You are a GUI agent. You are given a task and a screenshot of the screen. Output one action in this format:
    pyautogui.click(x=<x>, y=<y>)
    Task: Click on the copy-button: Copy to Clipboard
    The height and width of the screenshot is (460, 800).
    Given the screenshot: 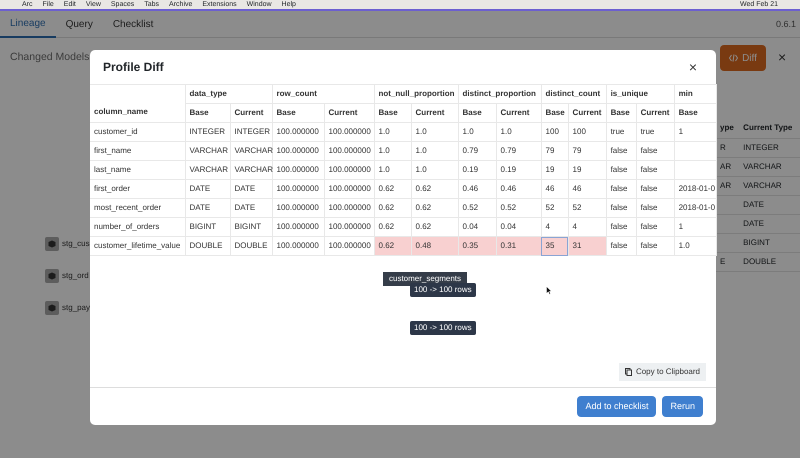 What is the action you would take?
    pyautogui.click(x=662, y=372)
    